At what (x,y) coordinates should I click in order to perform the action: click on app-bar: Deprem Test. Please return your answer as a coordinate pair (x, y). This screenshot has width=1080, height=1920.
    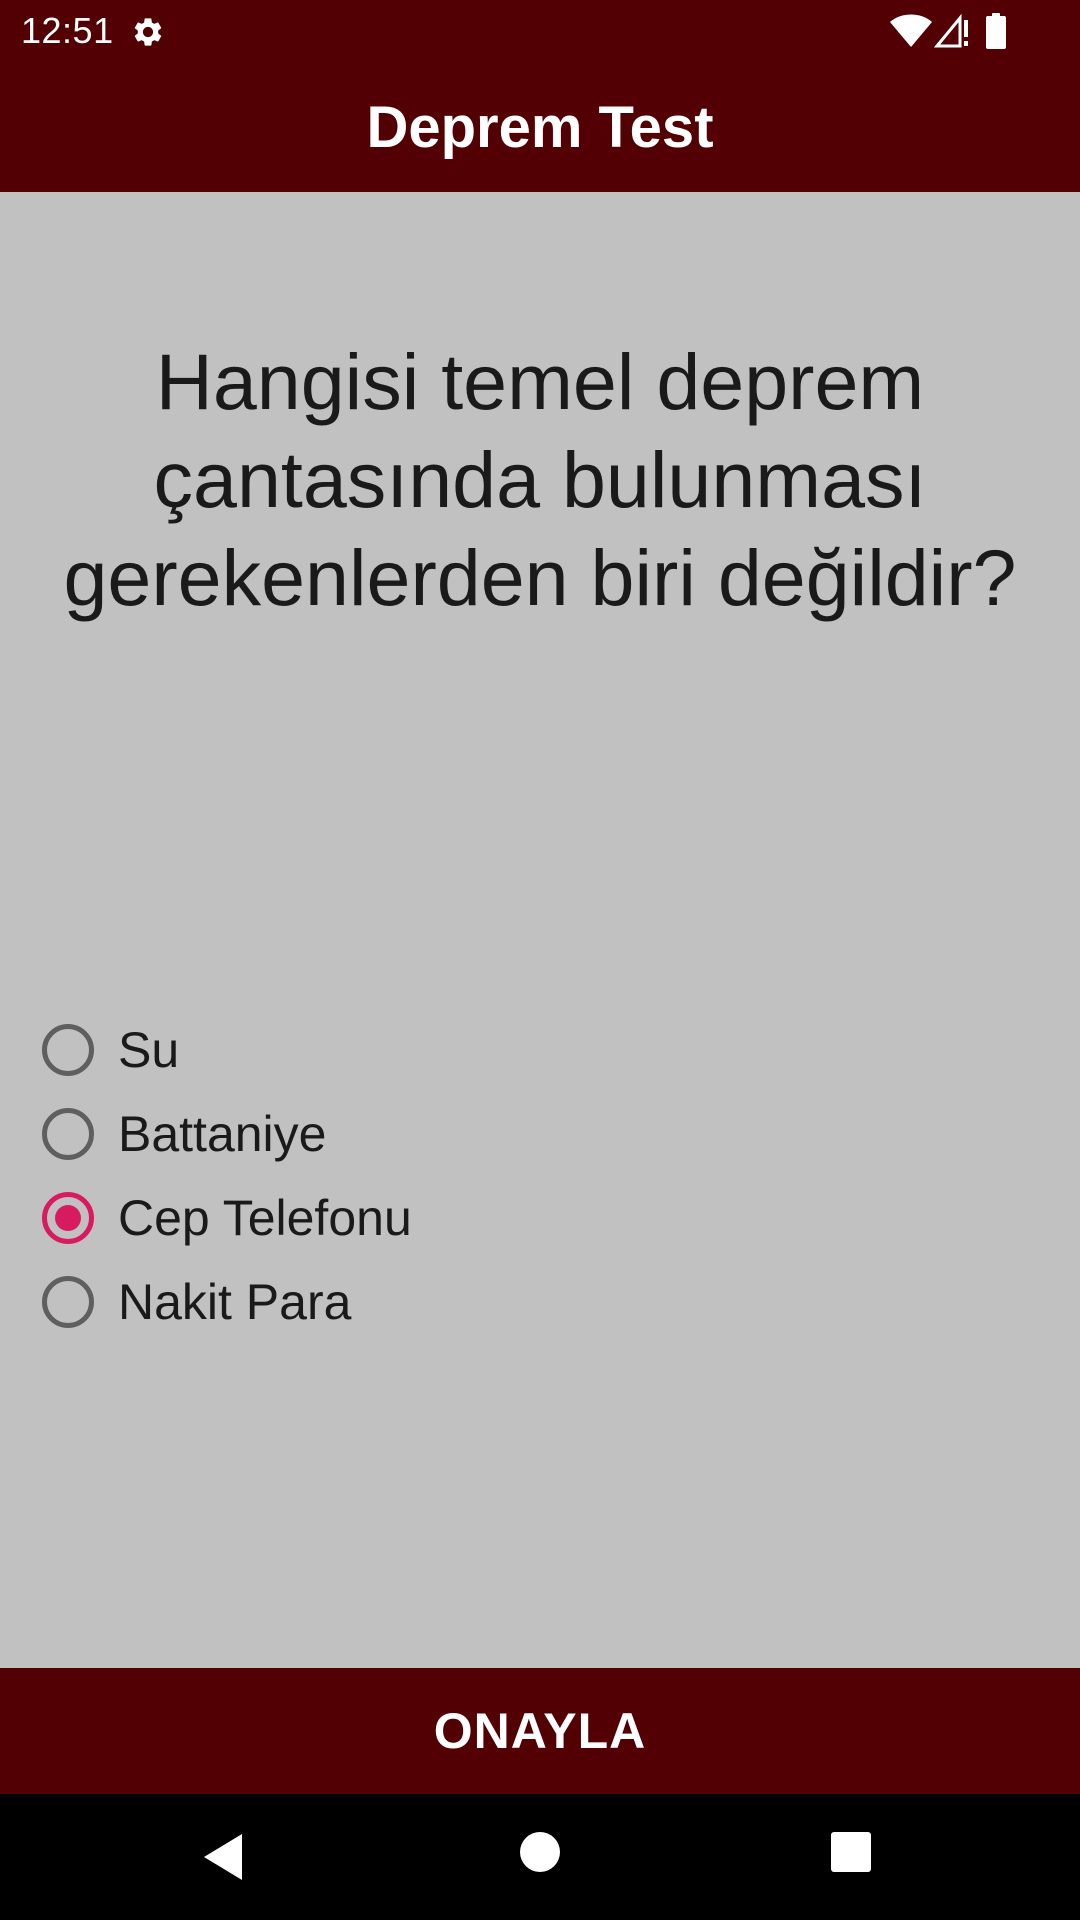
    Looking at the image, I should click on (540, 127).